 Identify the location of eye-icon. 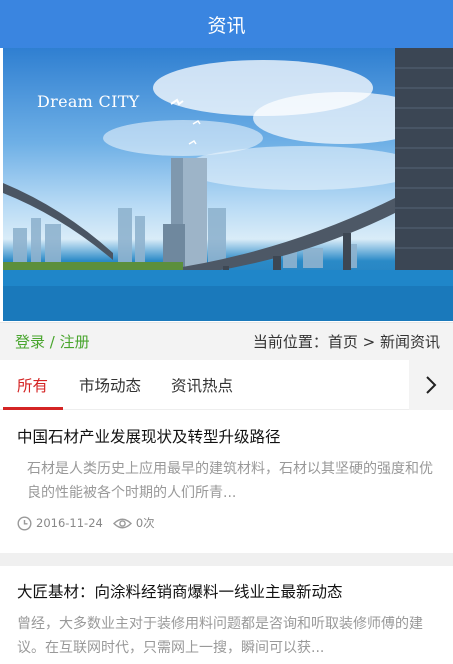
(122, 523).